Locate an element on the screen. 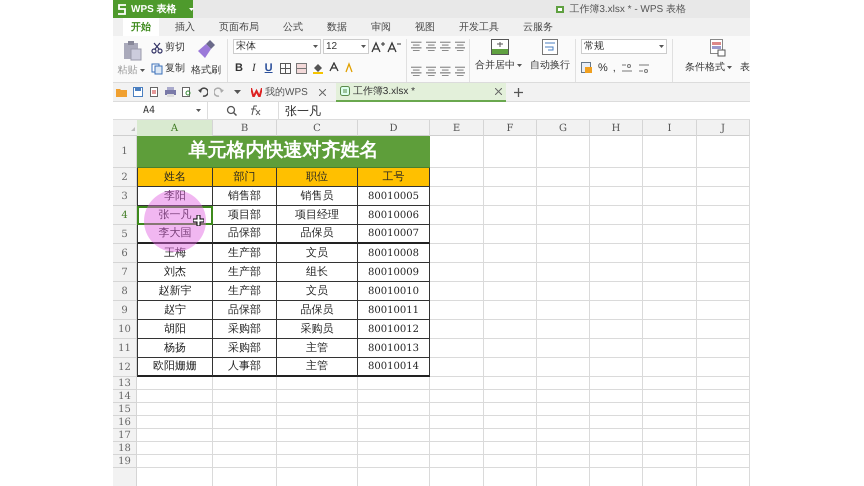  row-header: 7 is located at coordinates (125, 272).